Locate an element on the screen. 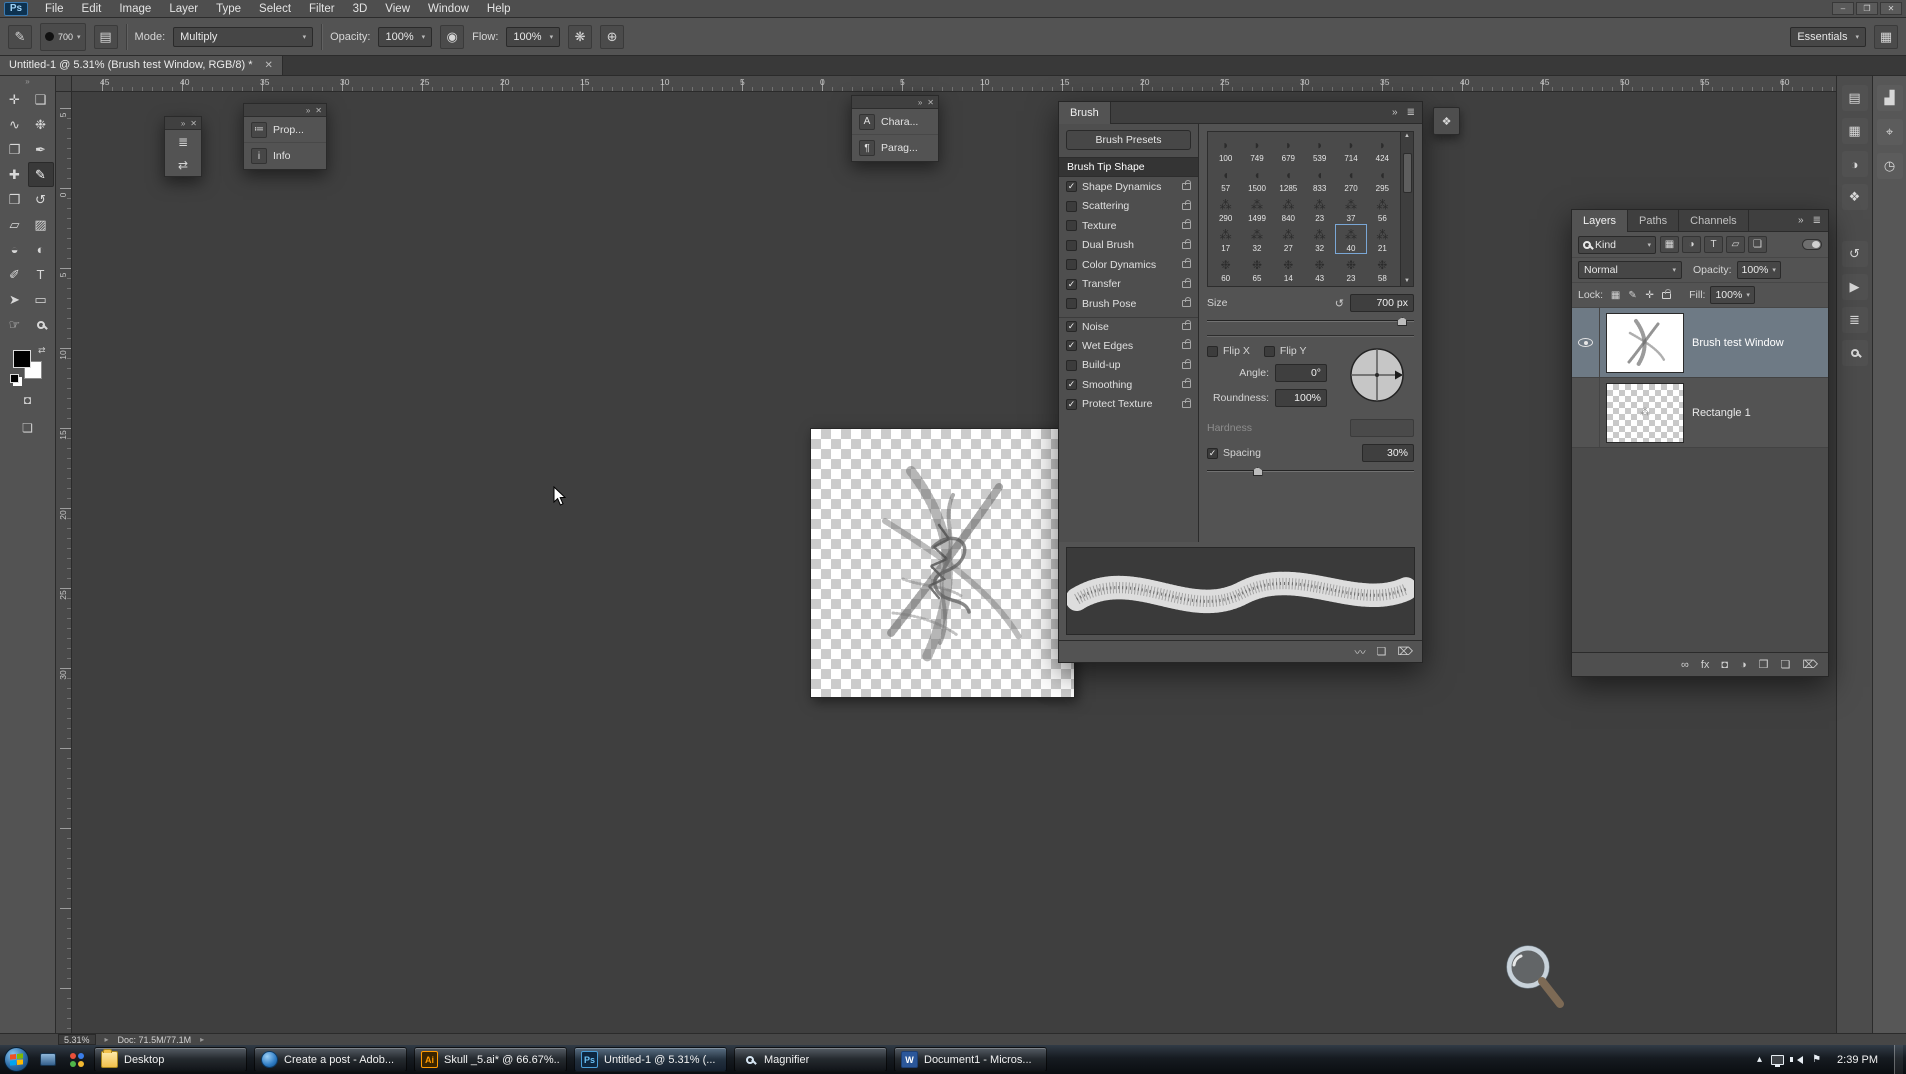  brush-tip-23: ⁂ 23 is located at coordinates (1319, 209).